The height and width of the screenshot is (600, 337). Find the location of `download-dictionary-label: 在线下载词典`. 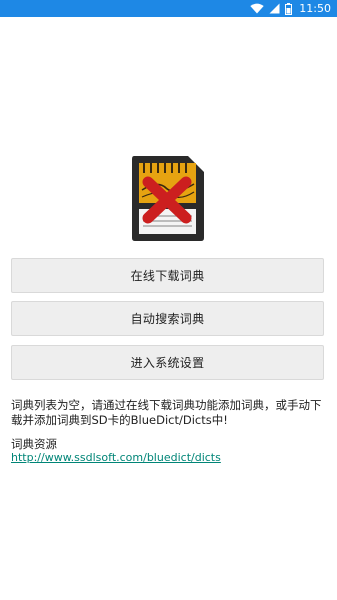

download-dictionary-label: 在线下载词典 is located at coordinates (167, 276).